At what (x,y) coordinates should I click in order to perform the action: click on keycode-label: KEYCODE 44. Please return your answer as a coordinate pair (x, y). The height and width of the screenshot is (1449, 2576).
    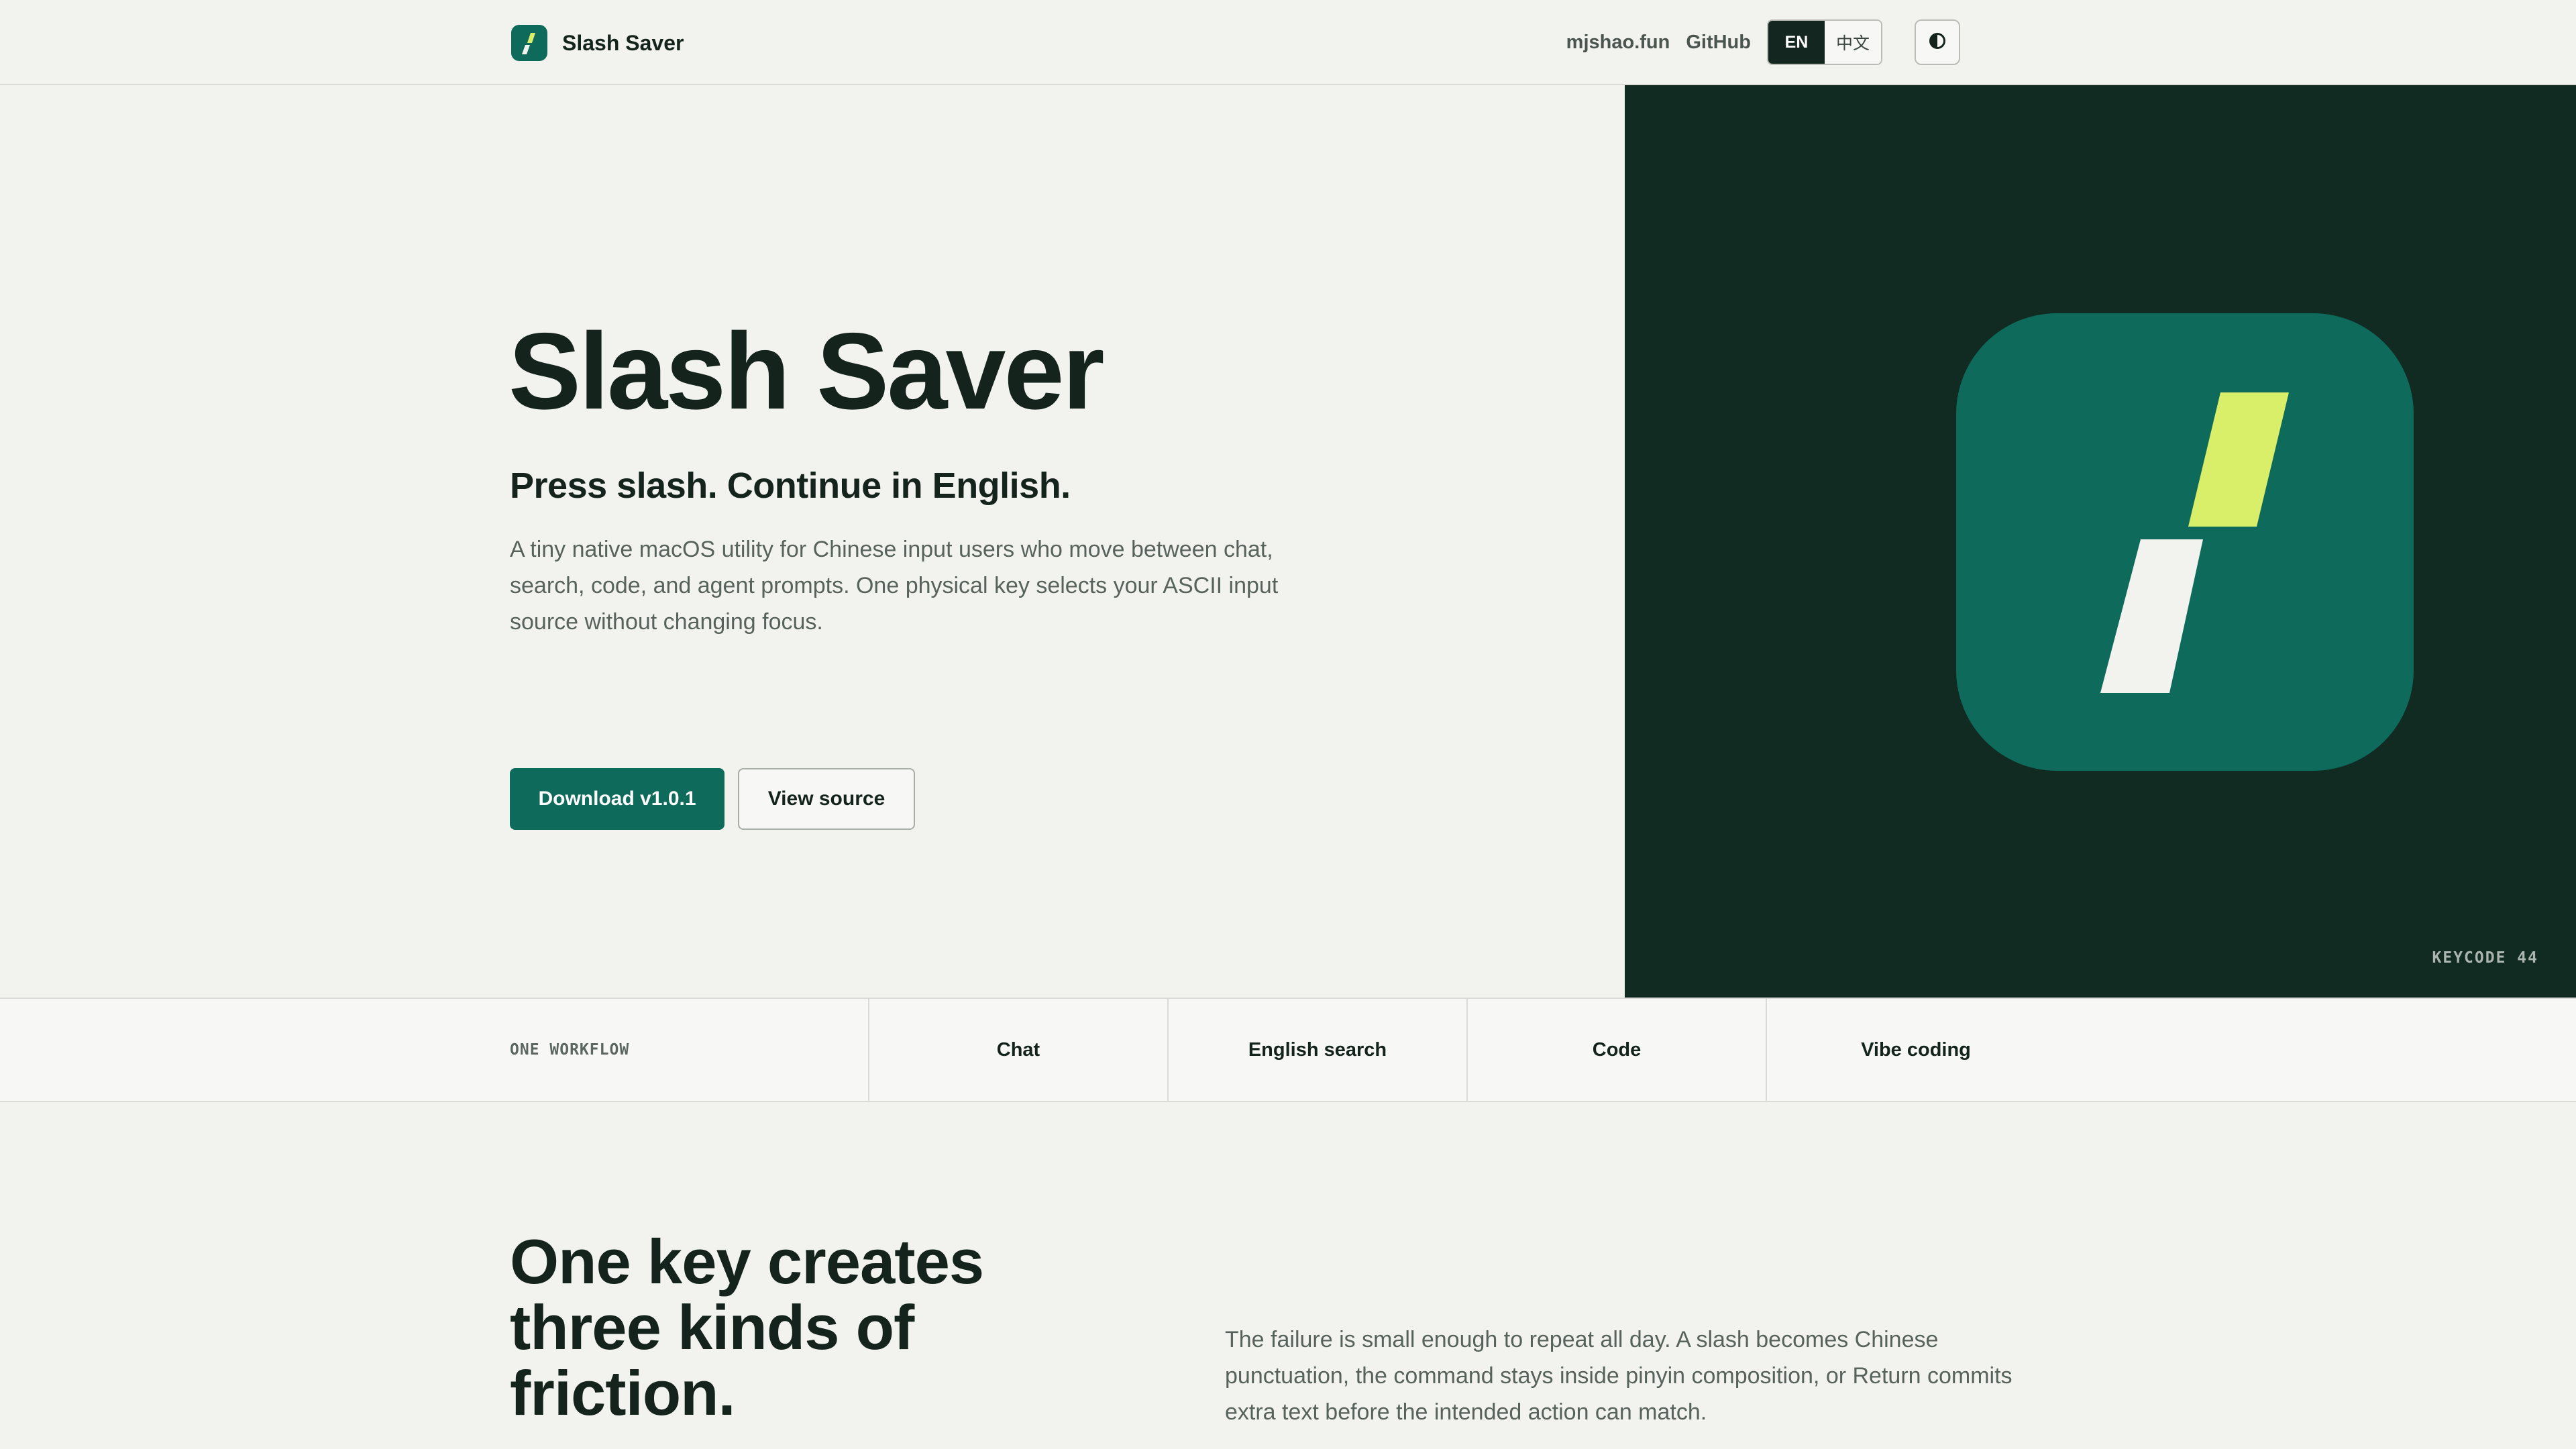
    Looking at the image, I should click on (2485, 958).